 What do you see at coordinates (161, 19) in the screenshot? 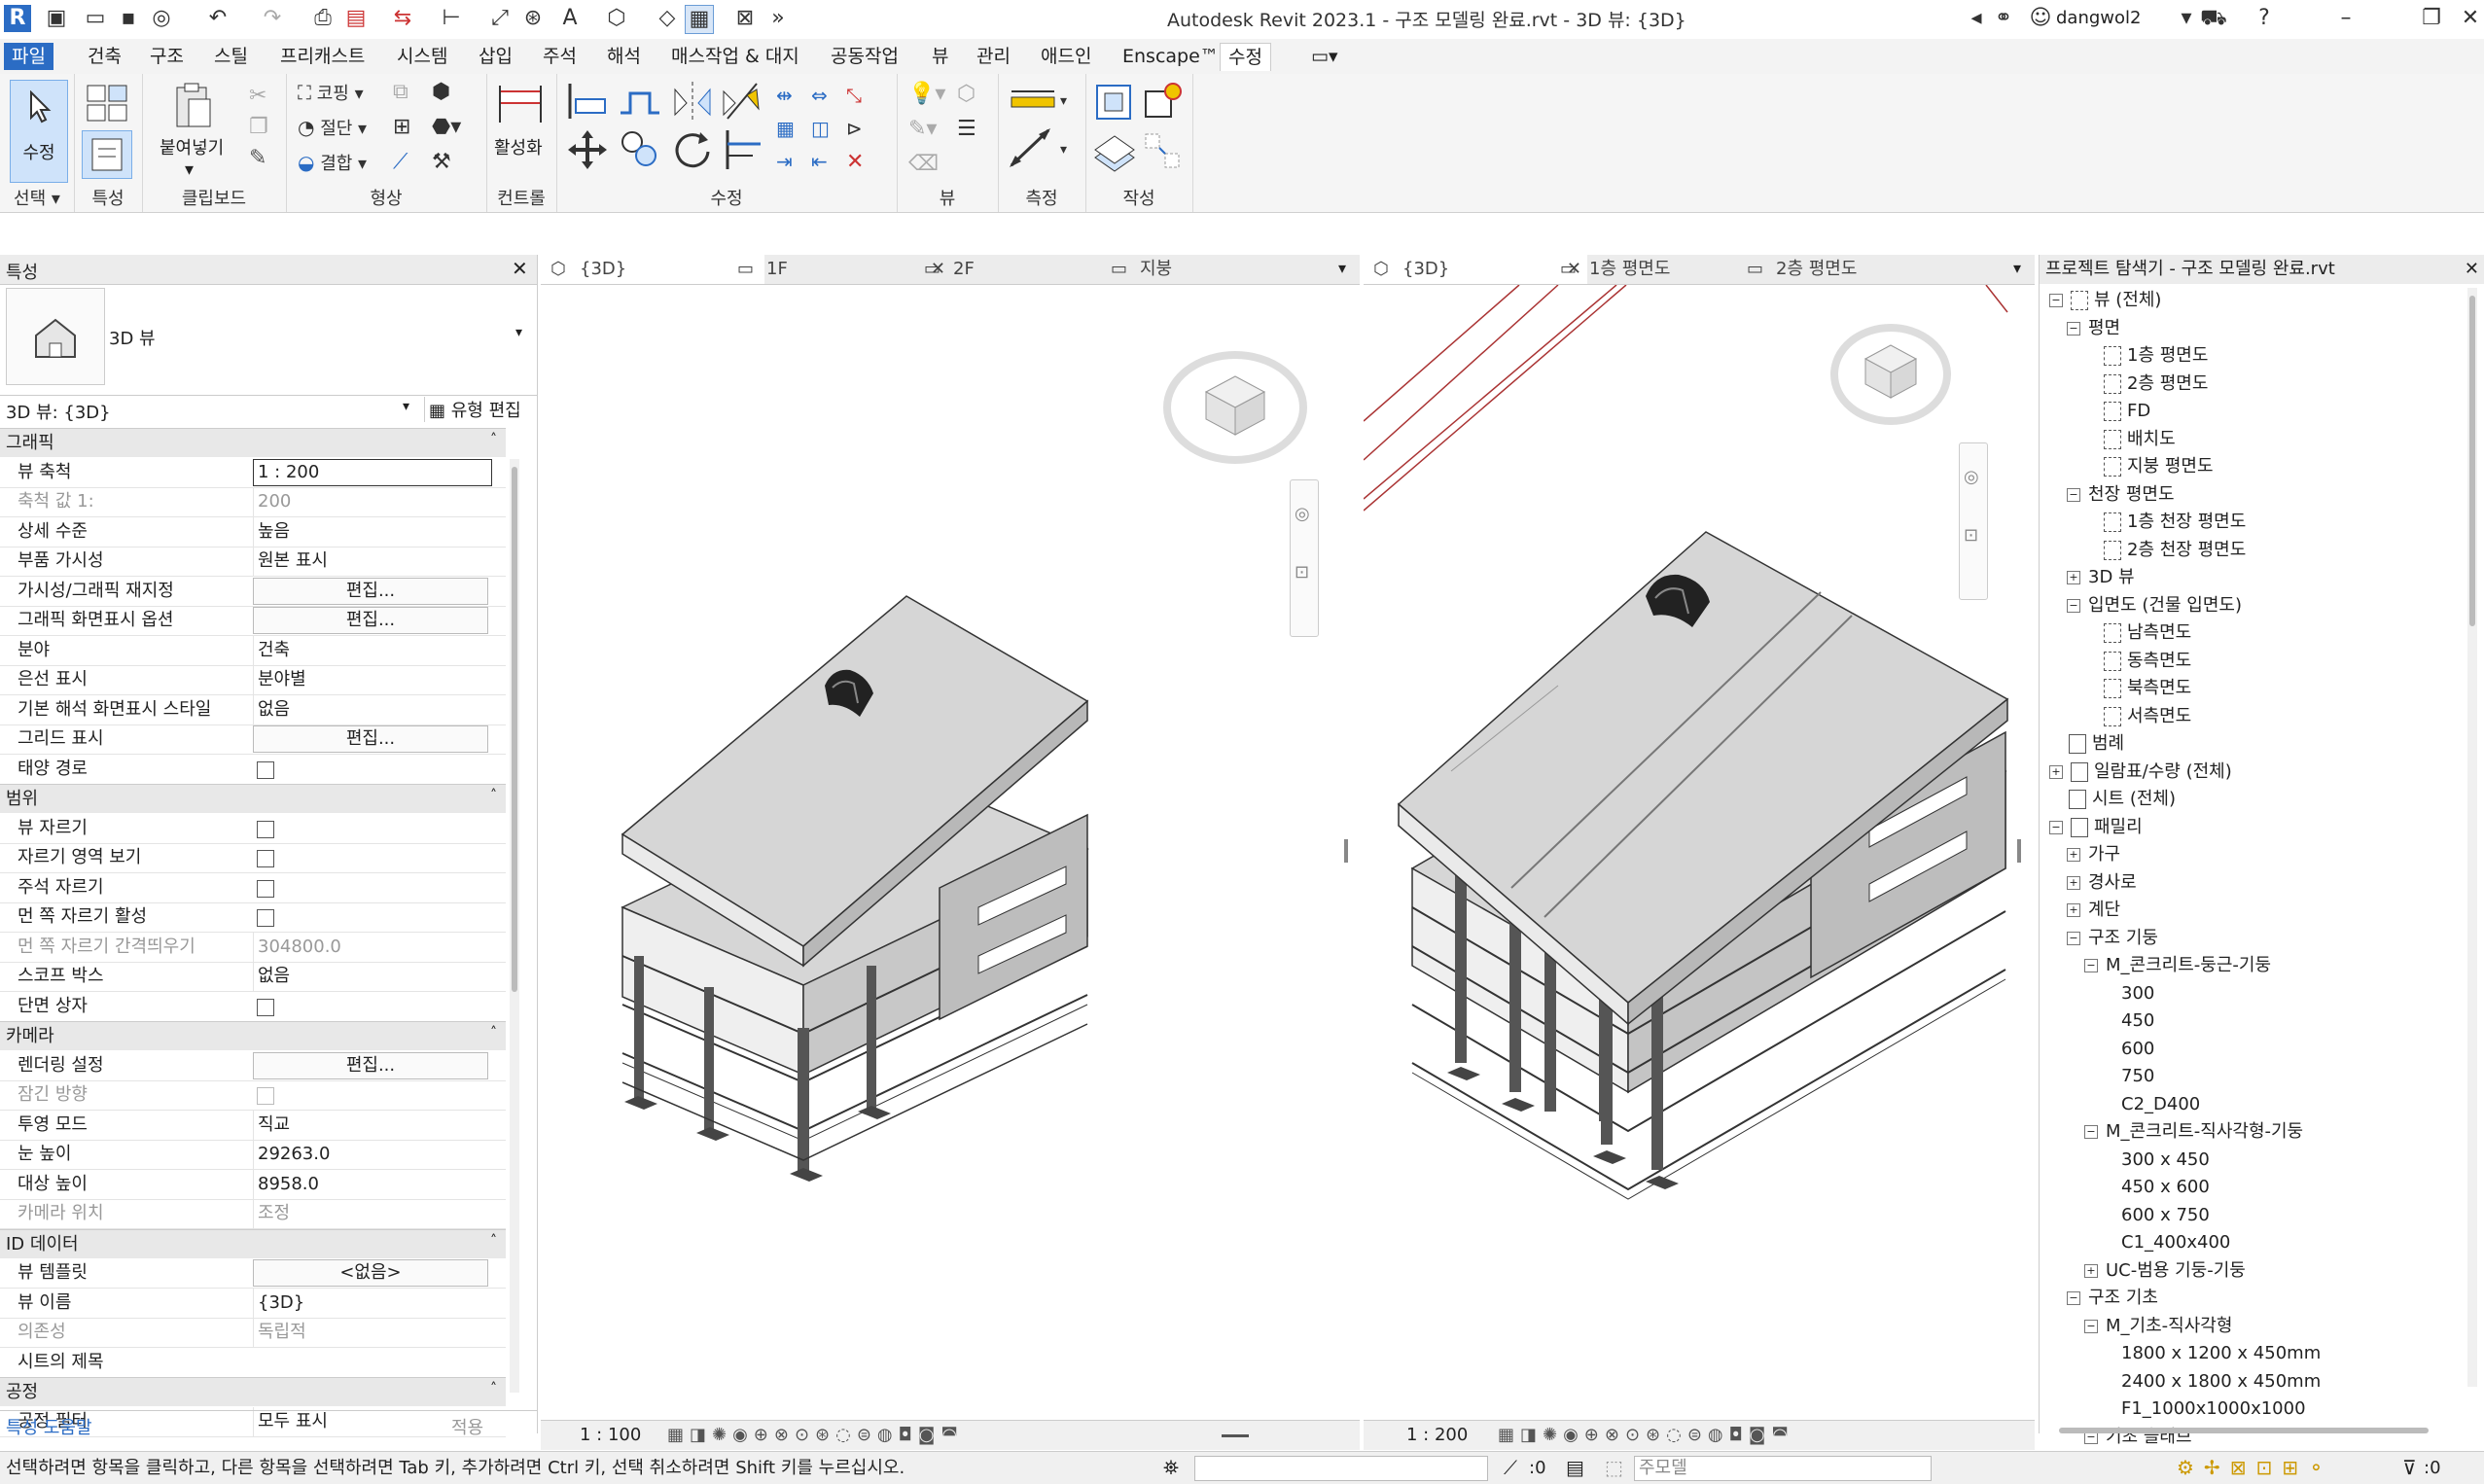
I see `sync-icon: ◎` at bounding box center [161, 19].